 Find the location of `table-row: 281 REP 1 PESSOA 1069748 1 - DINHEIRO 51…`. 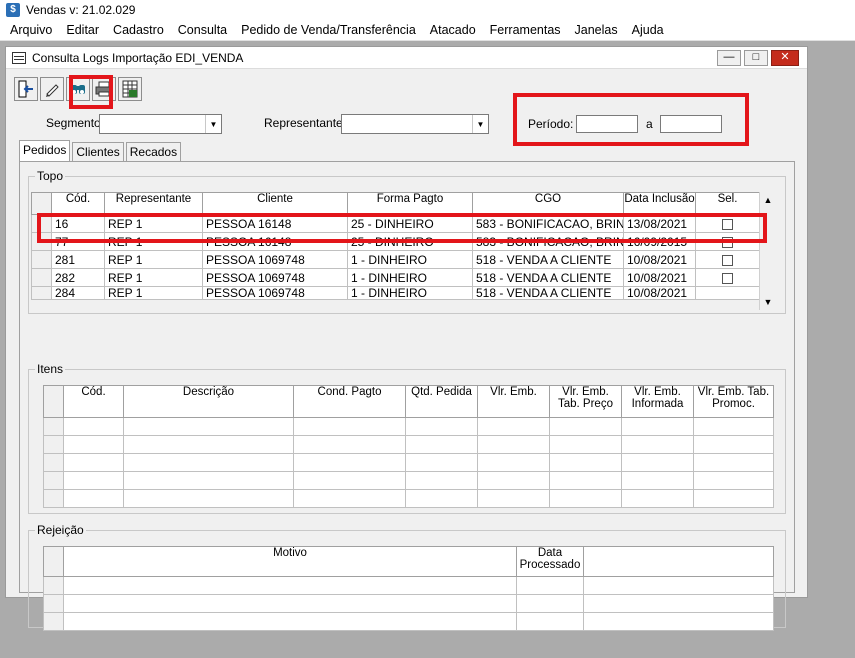

table-row: 281 REP 1 PESSOA 1069748 1 - DINHEIRO 51… is located at coordinates (395, 259).